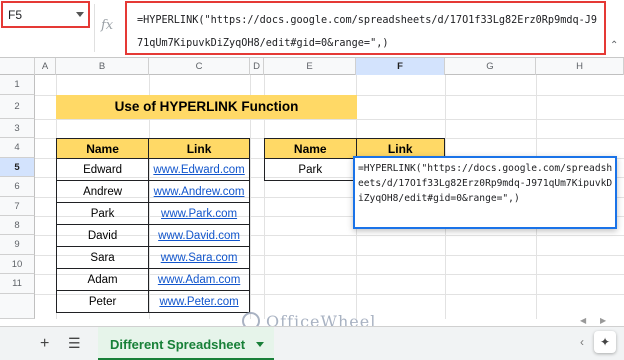 The image size is (624, 360). Describe the element at coordinates (74, 343) in the screenshot. I see `all-sheets-menu-icon: ☰` at that location.